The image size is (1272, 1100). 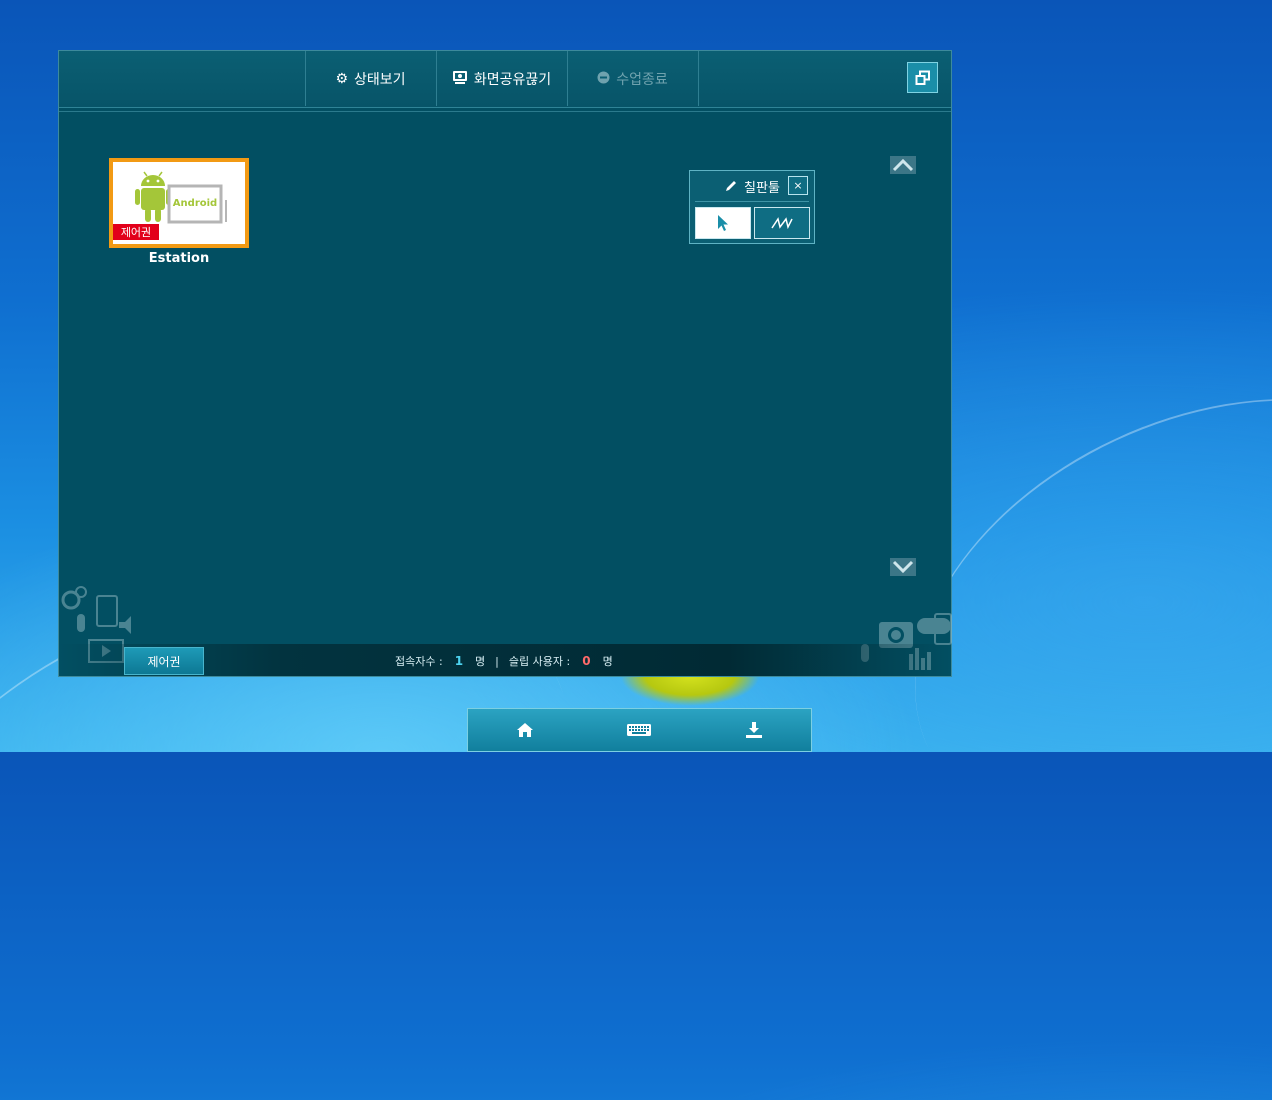 What do you see at coordinates (731, 186) in the screenshot?
I see `pencil-icon` at bounding box center [731, 186].